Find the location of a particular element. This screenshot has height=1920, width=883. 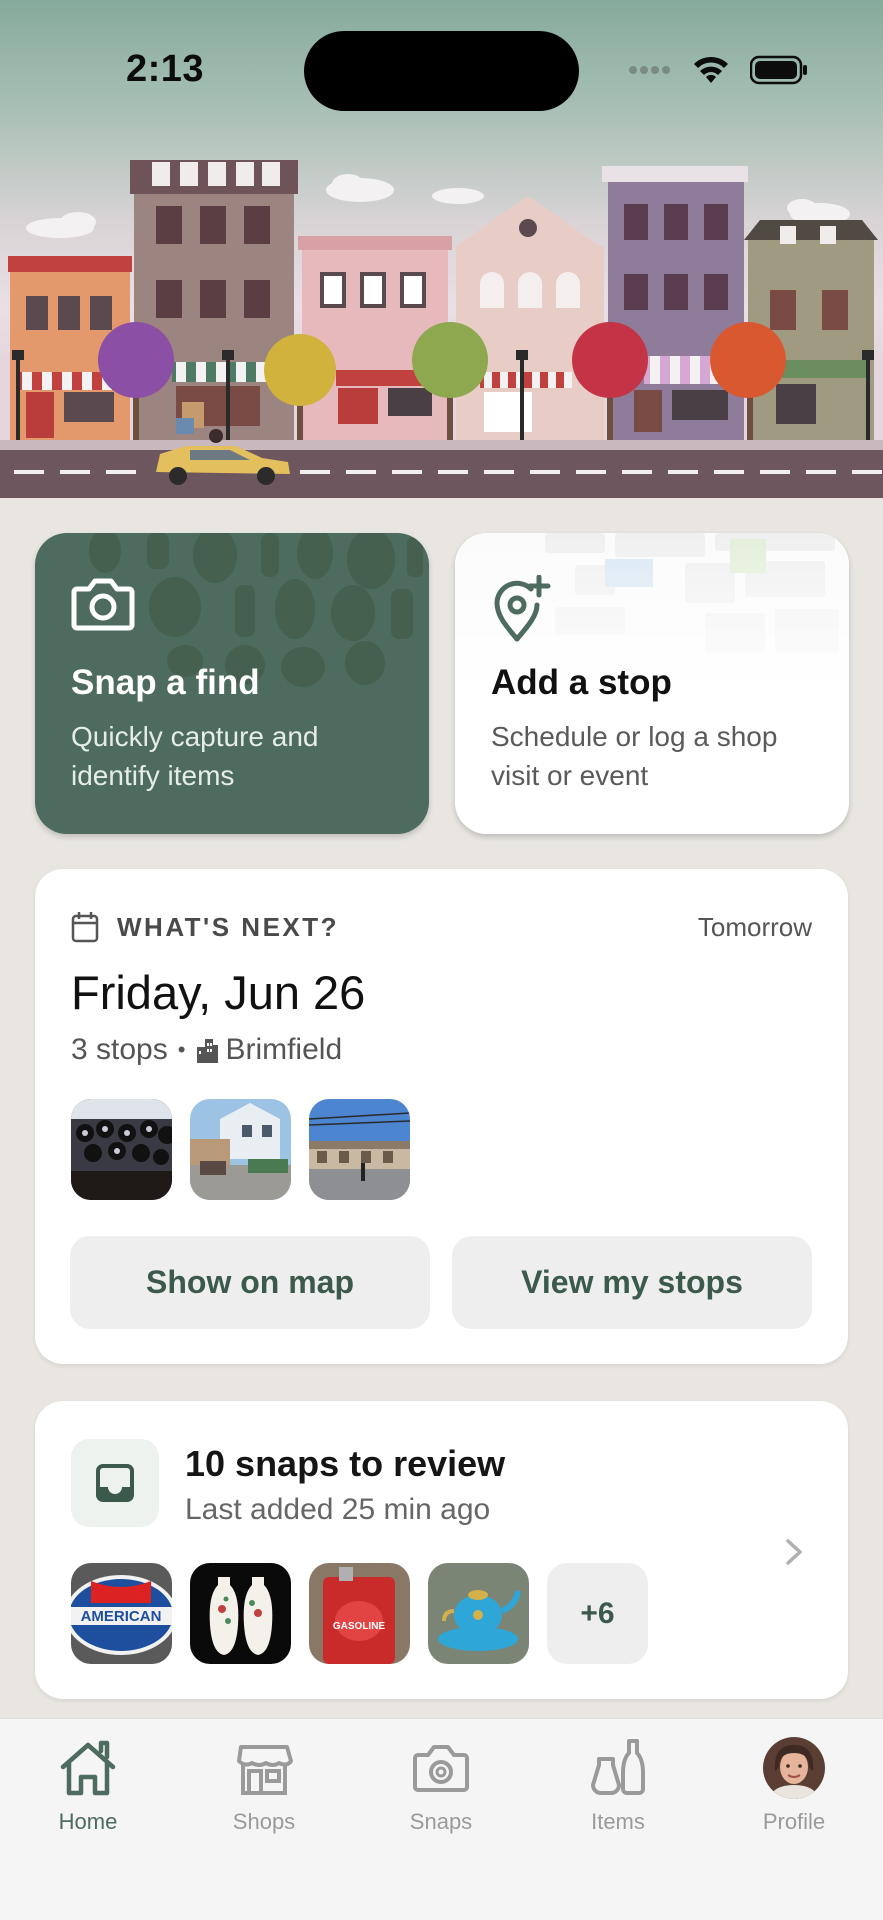

tab-home-label: Home is located at coordinates (88, 1821).